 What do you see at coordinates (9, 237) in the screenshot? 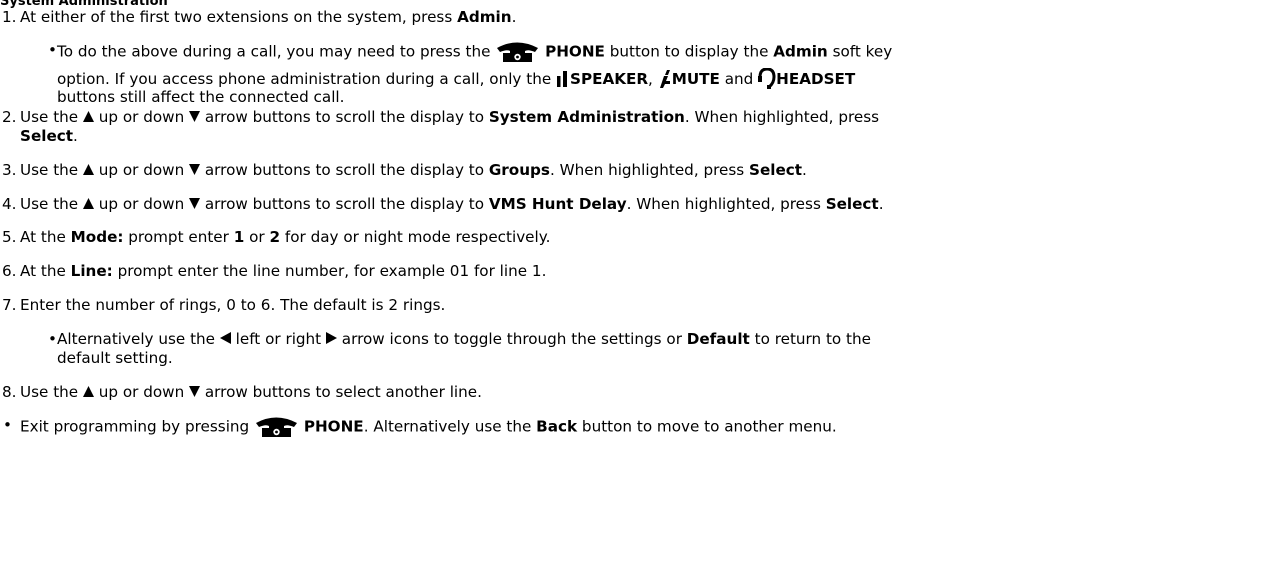
I see `step-number: 5.` at bounding box center [9, 237].